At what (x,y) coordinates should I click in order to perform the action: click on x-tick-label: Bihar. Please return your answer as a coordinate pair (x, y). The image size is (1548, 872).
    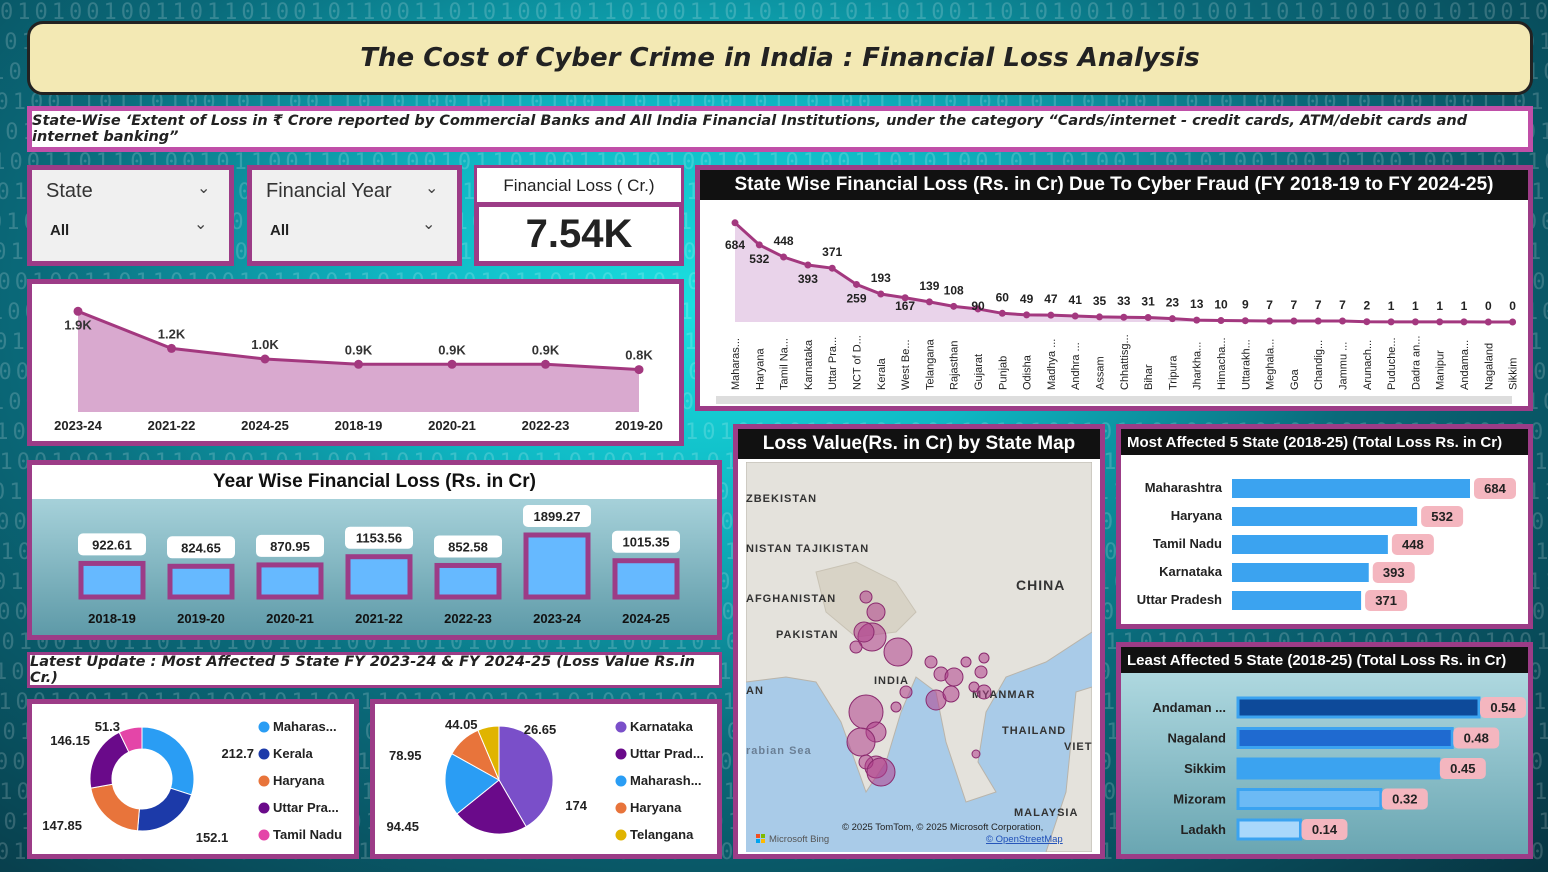
    Looking at the image, I should click on (1149, 377).